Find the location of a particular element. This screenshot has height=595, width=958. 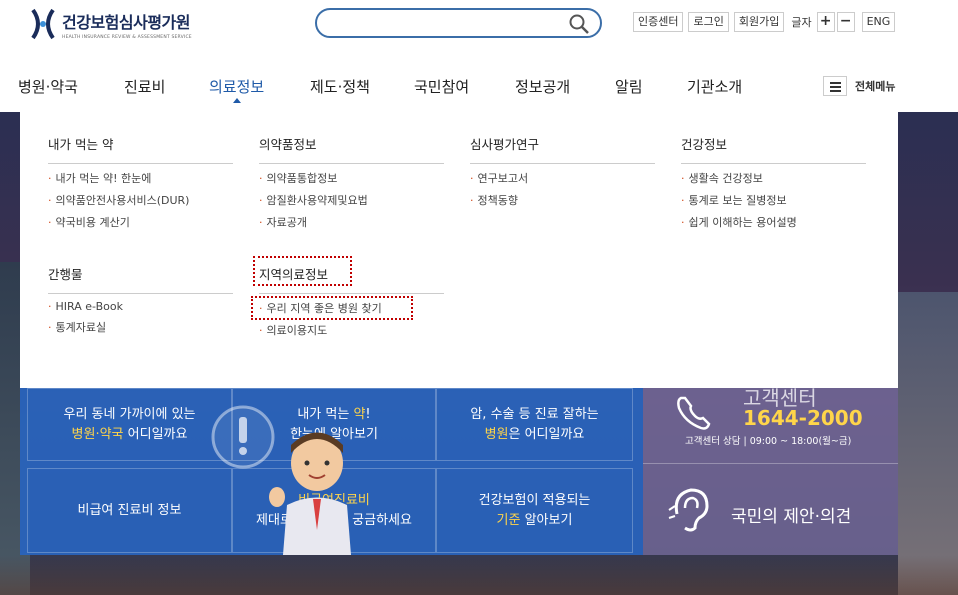

menu-column-publications: 간행물 · HIRA e-Book · 통계자료실 is located at coordinates (140, 299).